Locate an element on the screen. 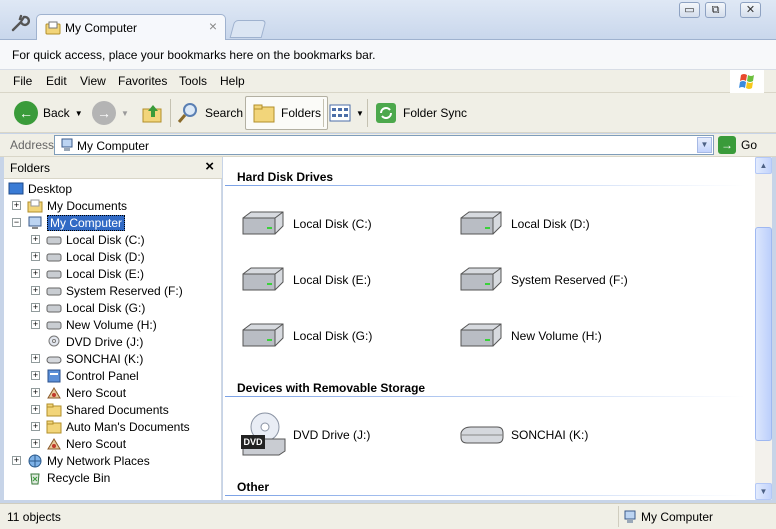 This screenshot has width=776, height=529. tree-item-control-panel: + Control Panel is located at coordinates (85, 375).